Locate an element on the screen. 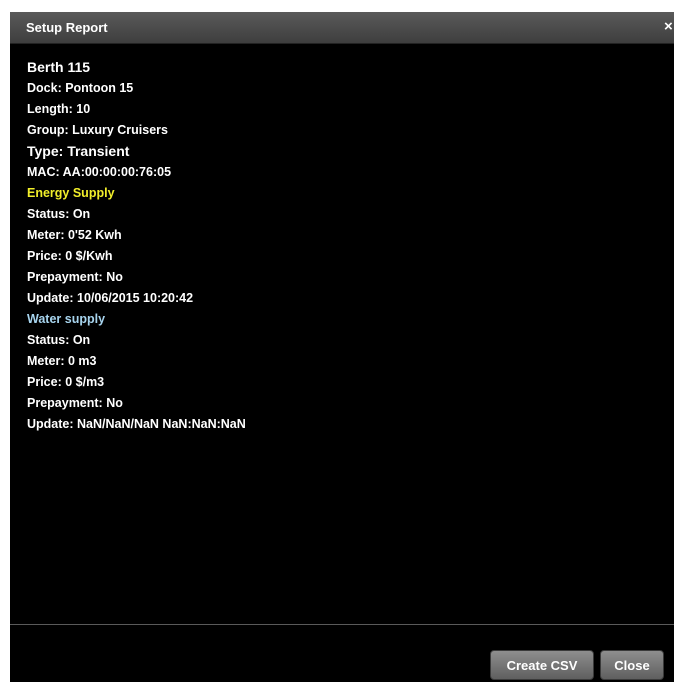  dock-label: Dock: Pontoon 15 is located at coordinates (80, 88).